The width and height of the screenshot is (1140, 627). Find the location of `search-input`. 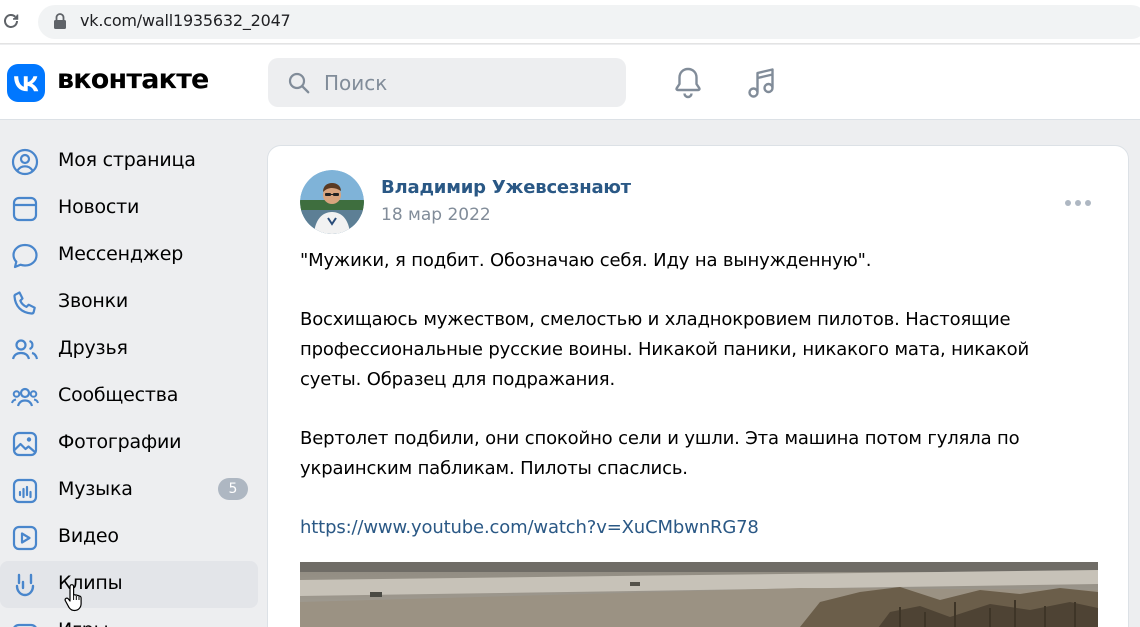

search-input is located at coordinates (469, 82).